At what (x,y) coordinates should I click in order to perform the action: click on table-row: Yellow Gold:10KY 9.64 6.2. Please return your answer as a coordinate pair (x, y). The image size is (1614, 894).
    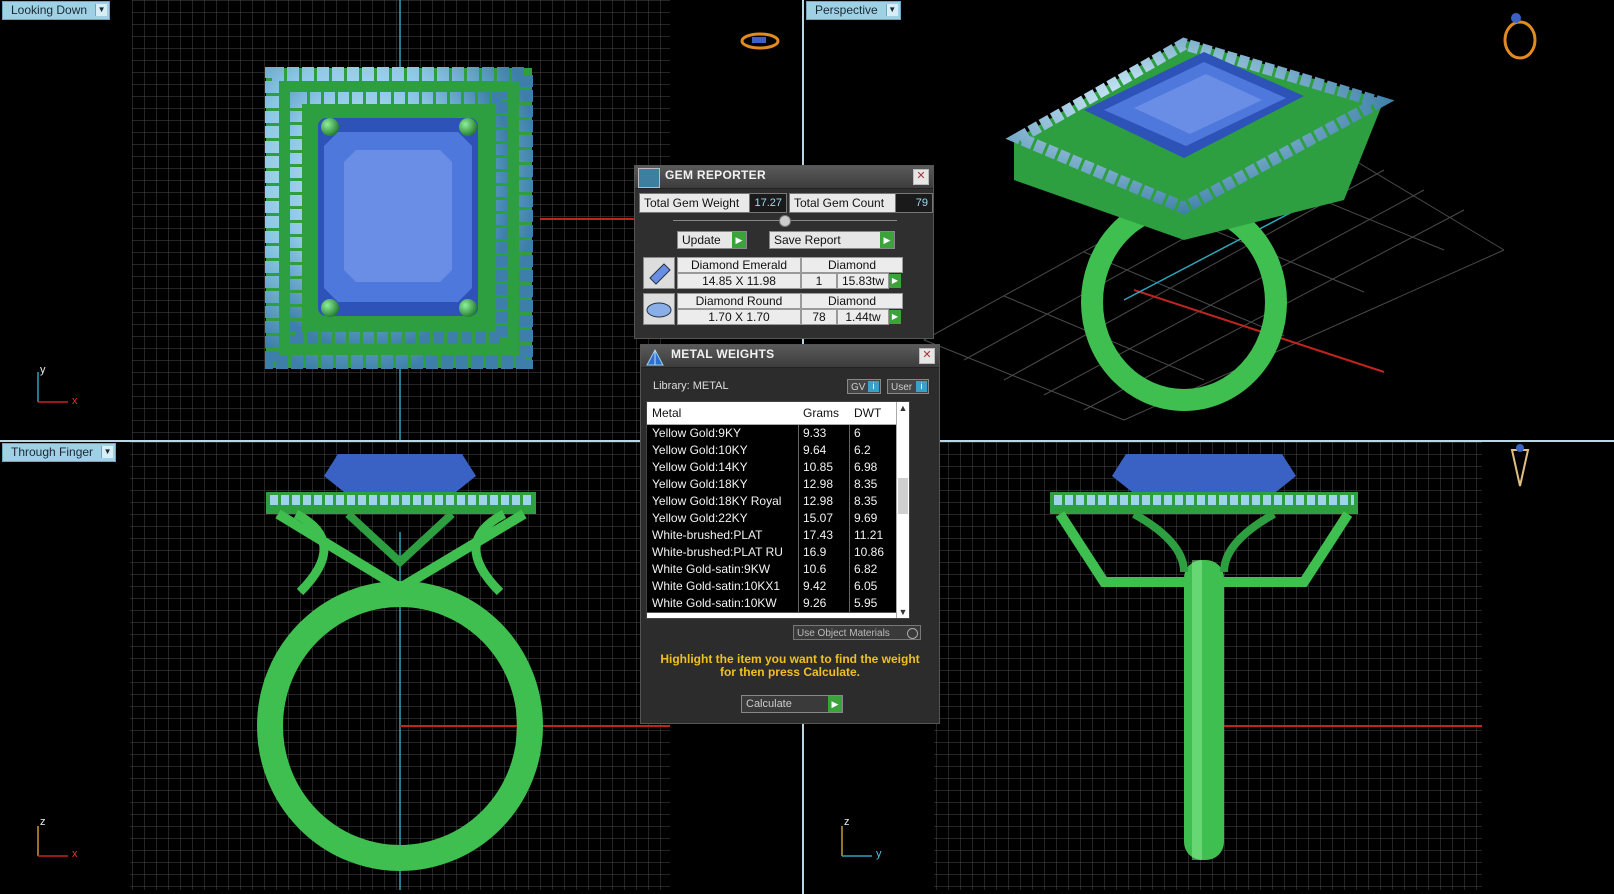
    Looking at the image, I should click on (777, 451).